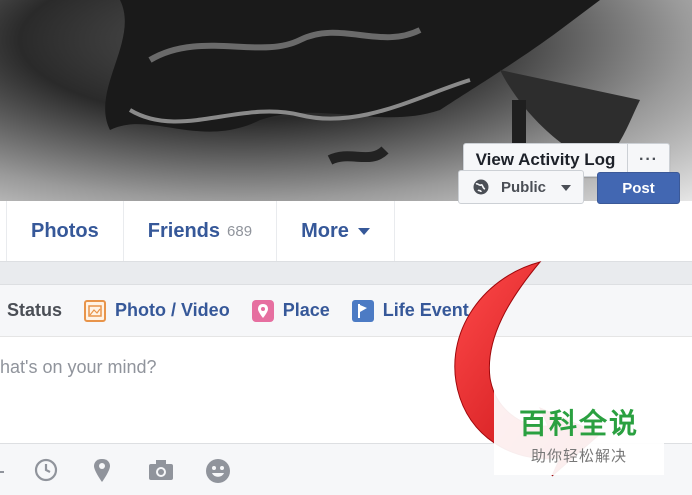 The height and width of the screenshot is (495, 692). I want to click on audience-label: Public, so click(524, 187).